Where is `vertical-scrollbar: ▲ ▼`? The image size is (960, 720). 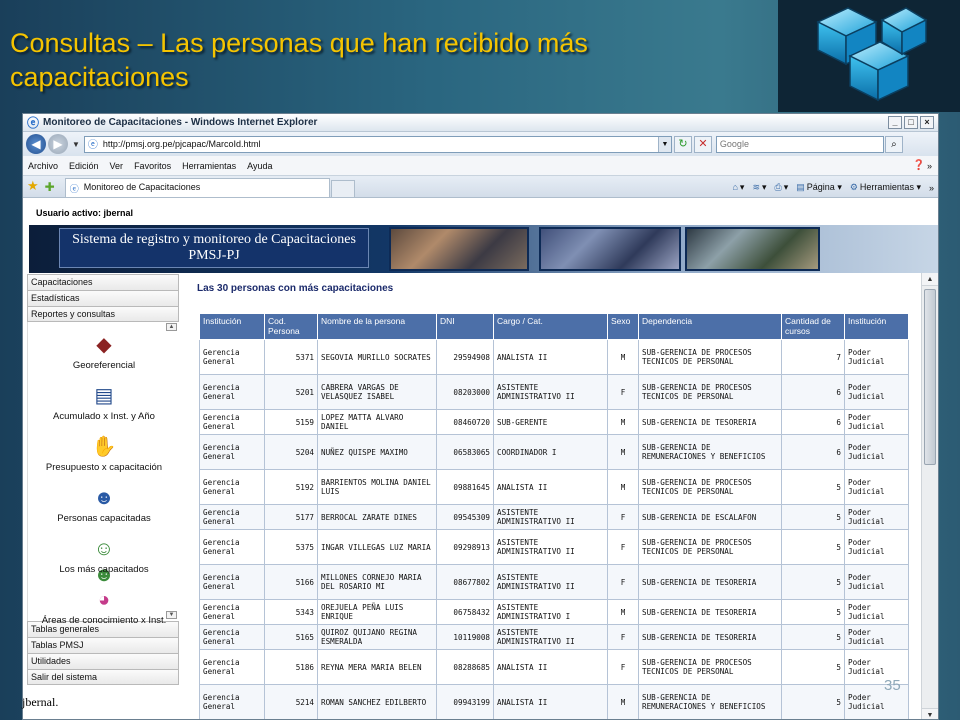 vertical-scrollbar: ▲ ▼ is located at coordinates (929, 496).